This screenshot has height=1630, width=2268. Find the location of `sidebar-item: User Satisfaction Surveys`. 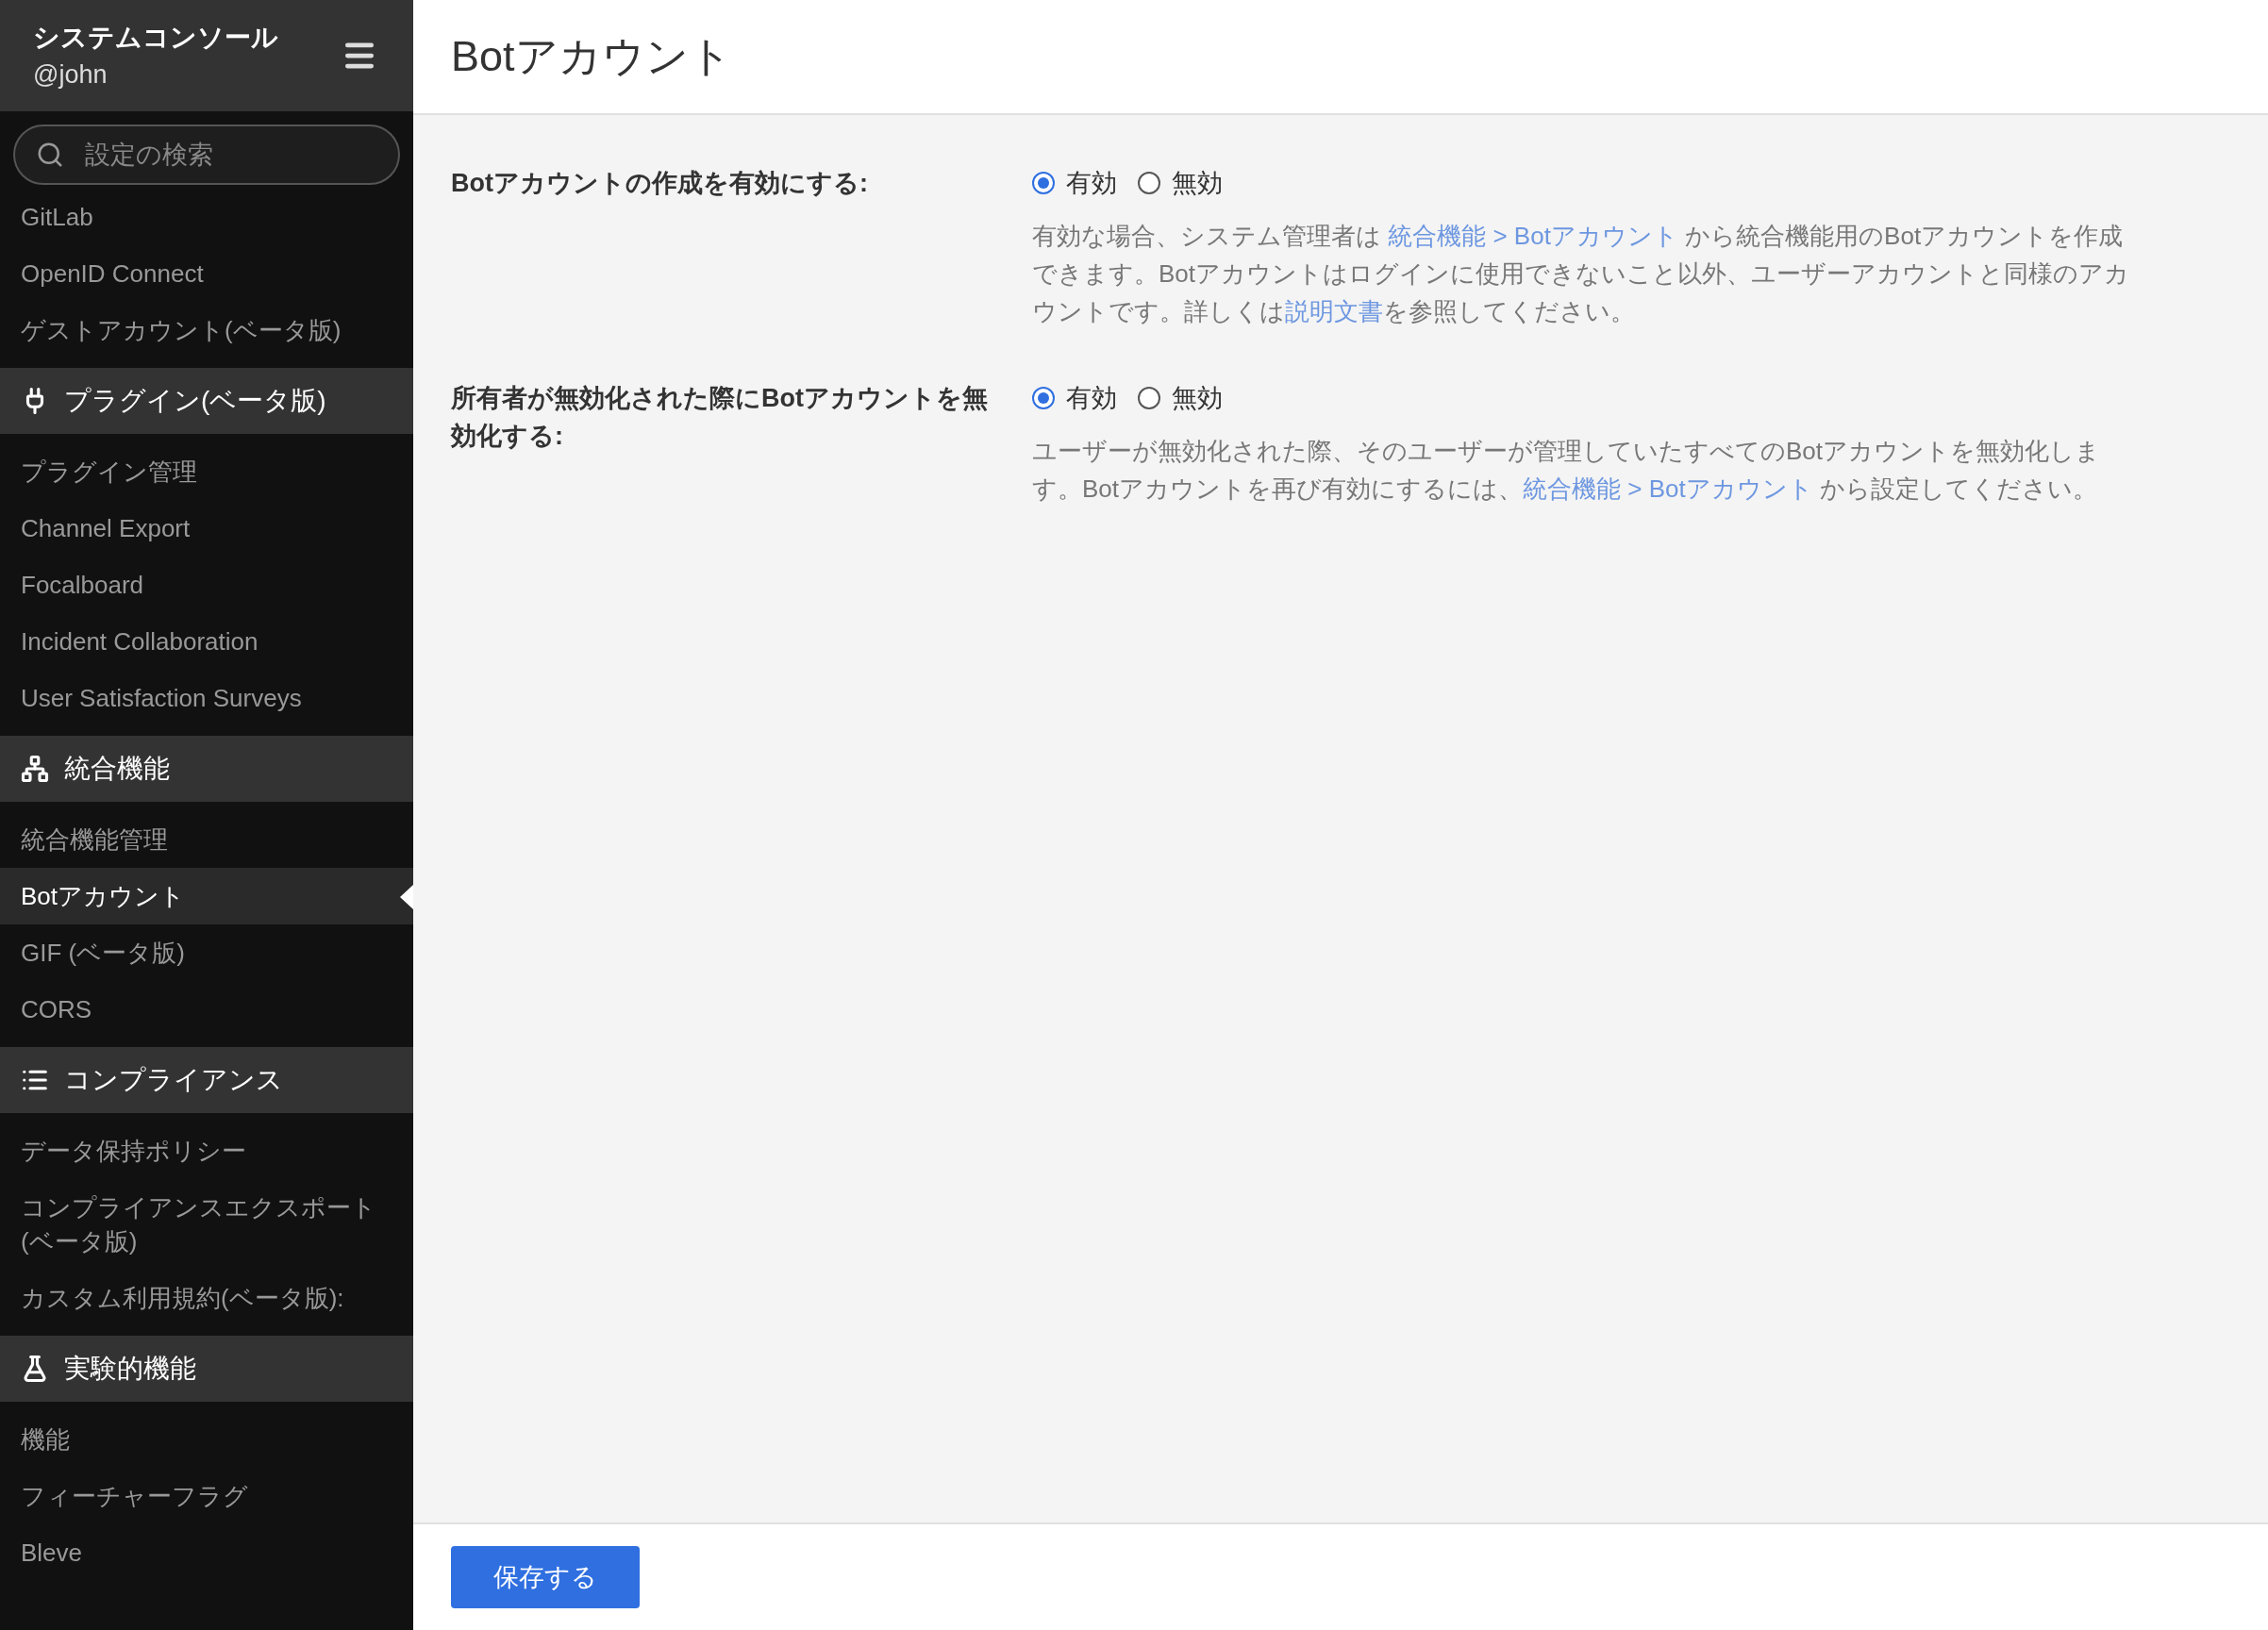

sidebar-item: User Satisfaction Surveys is located at coordinates (207, 698).